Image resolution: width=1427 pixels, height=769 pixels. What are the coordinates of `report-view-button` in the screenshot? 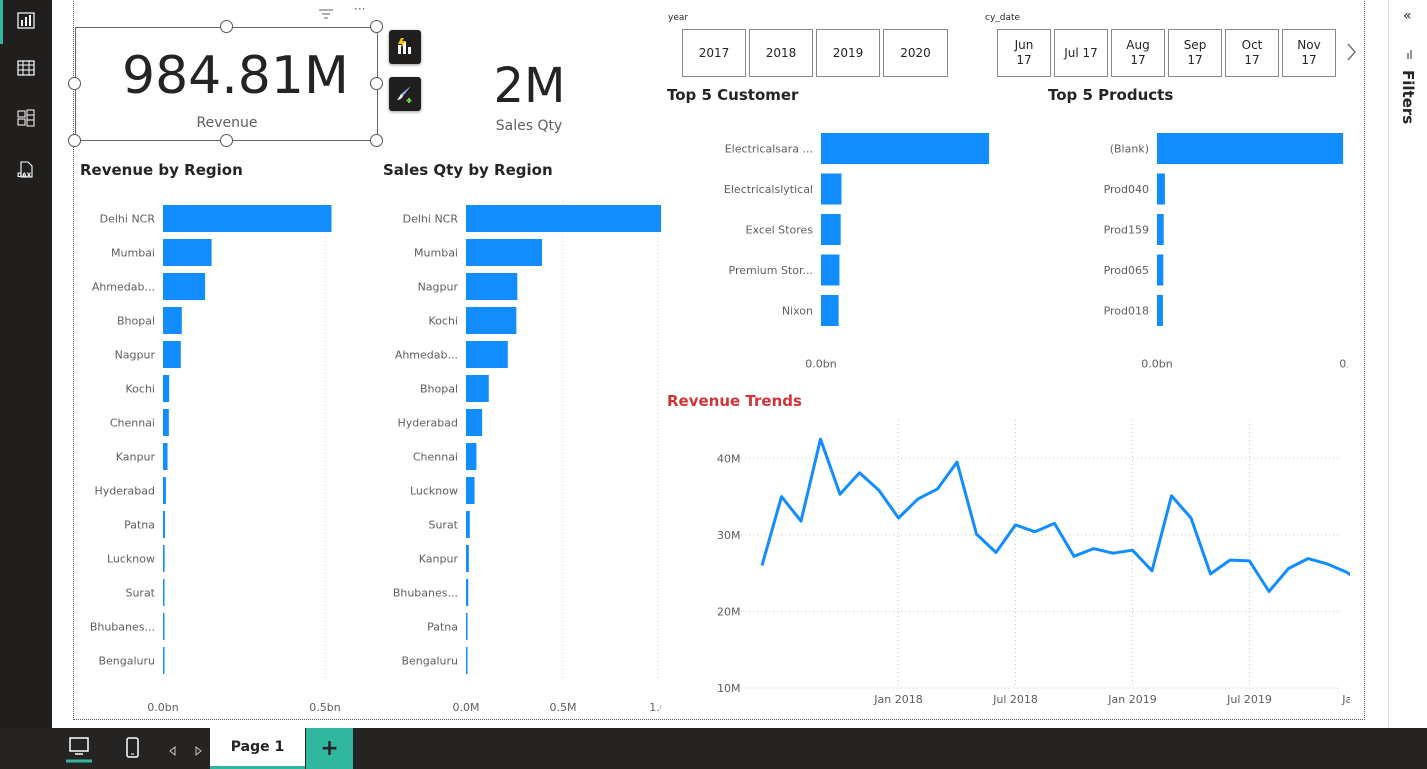 It's located at (26, 20).